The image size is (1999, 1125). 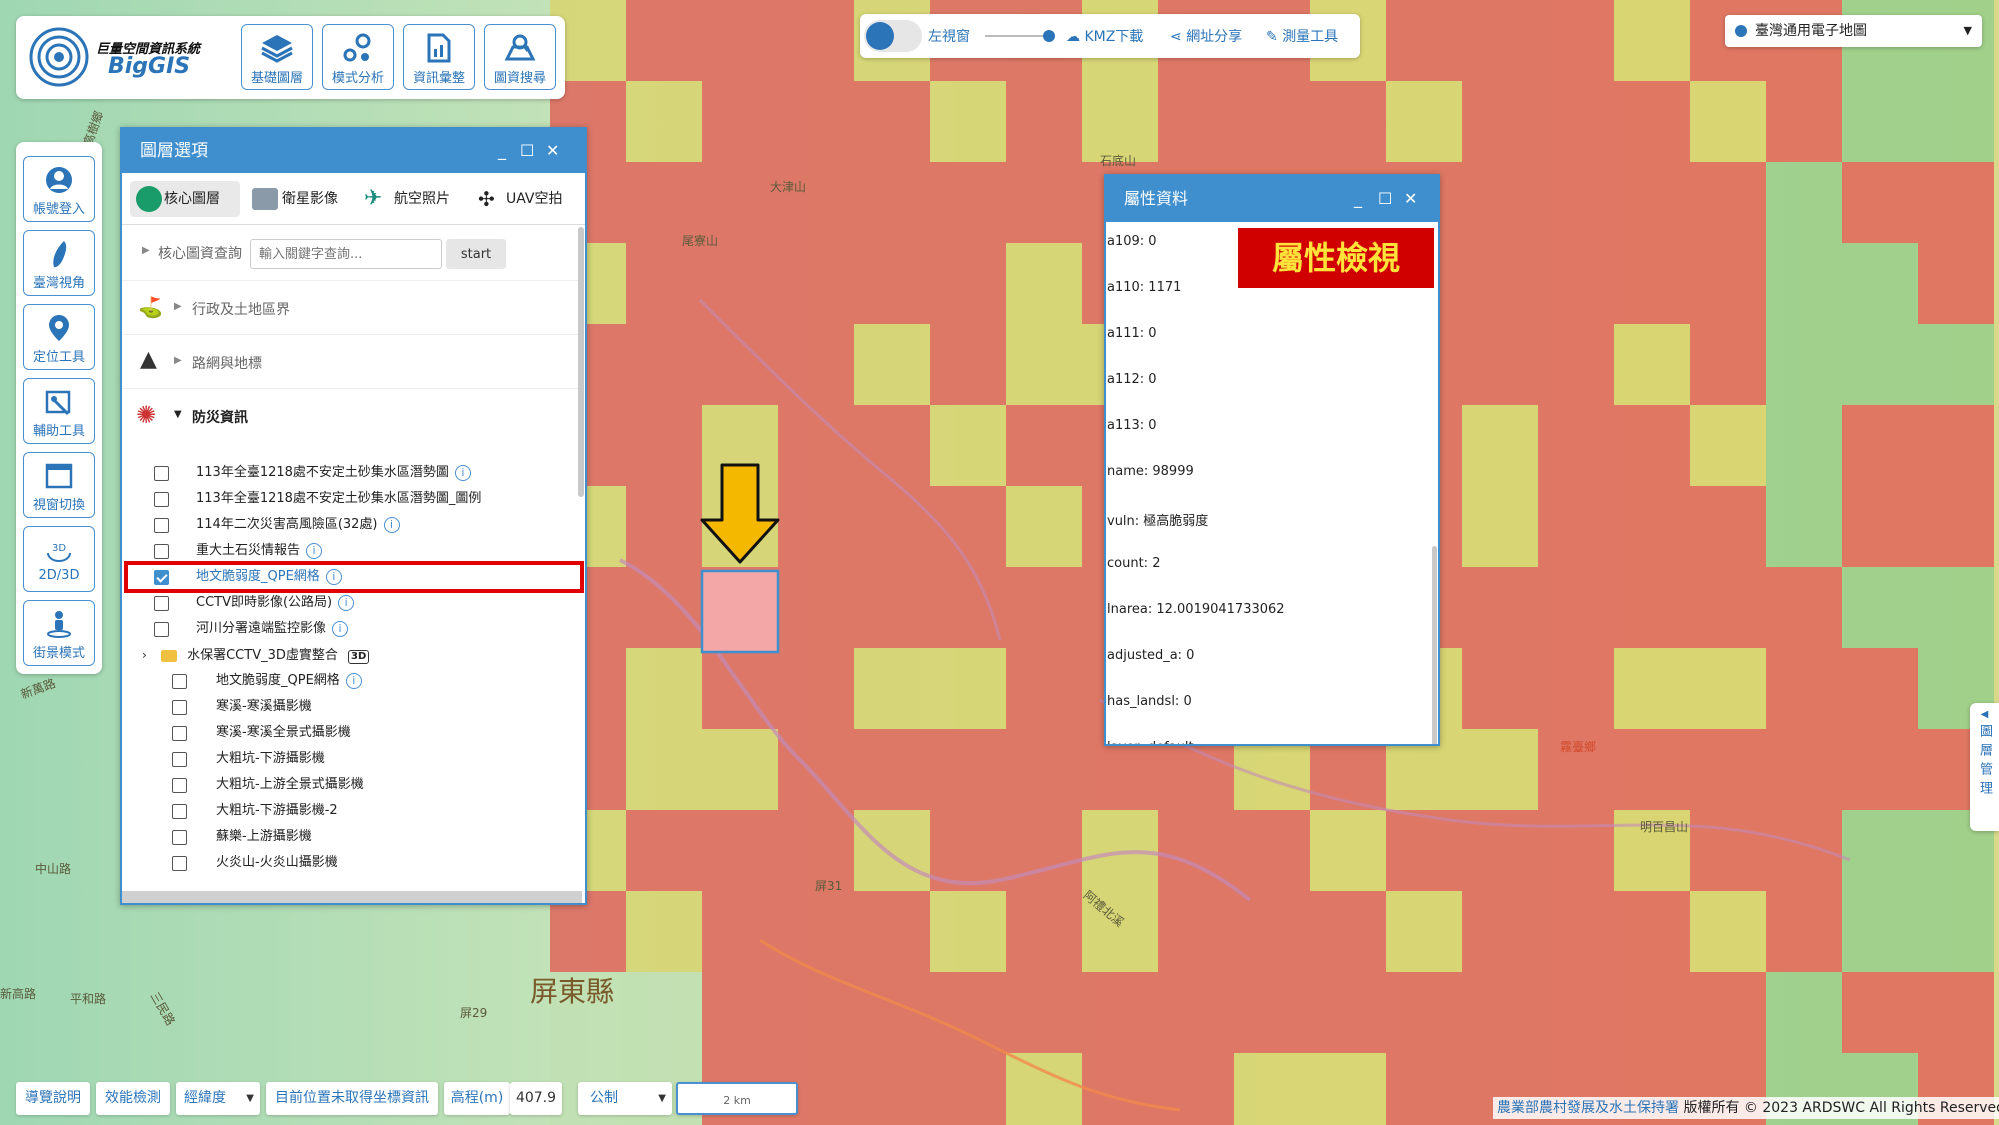 What do you see at coordinates (300, 199) in the screenshot?
I see `tab-satellite: 衛星影像` at bounding box center [300, 199].